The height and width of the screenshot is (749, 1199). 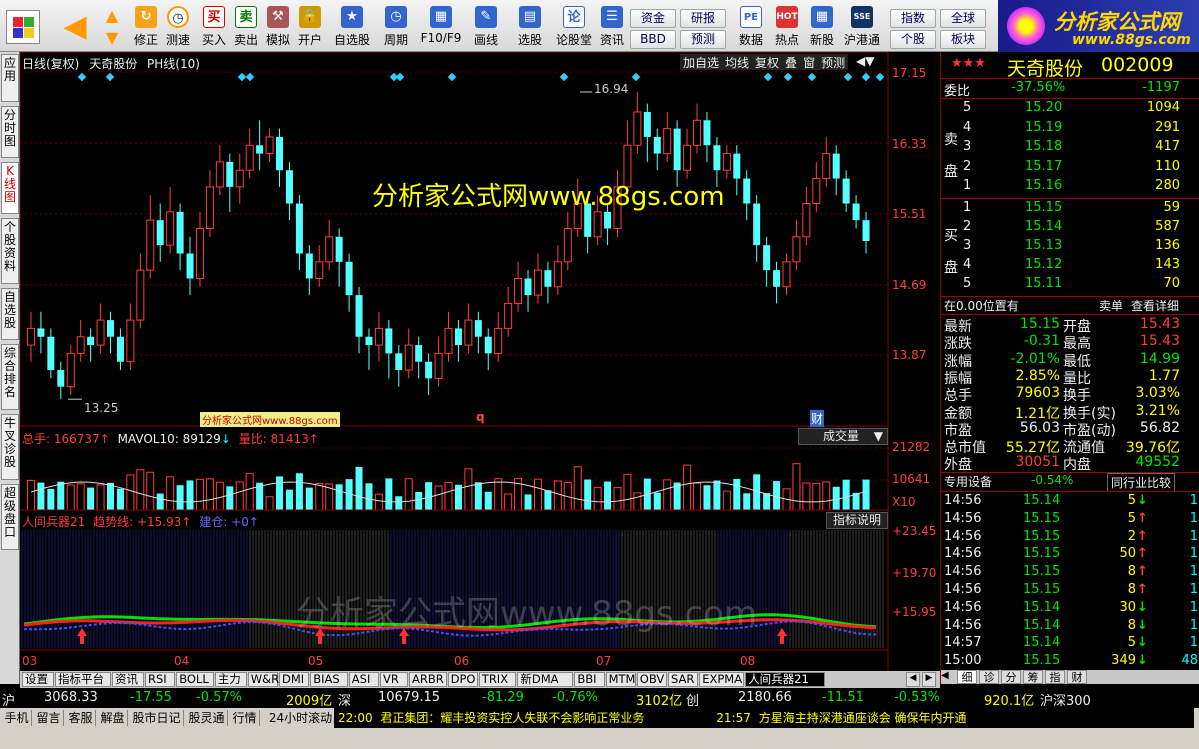 What do you see at coordinates (230, 679) in the screenshot?
I see `indicator-tab: 主力` at bounding box center [230, 679].